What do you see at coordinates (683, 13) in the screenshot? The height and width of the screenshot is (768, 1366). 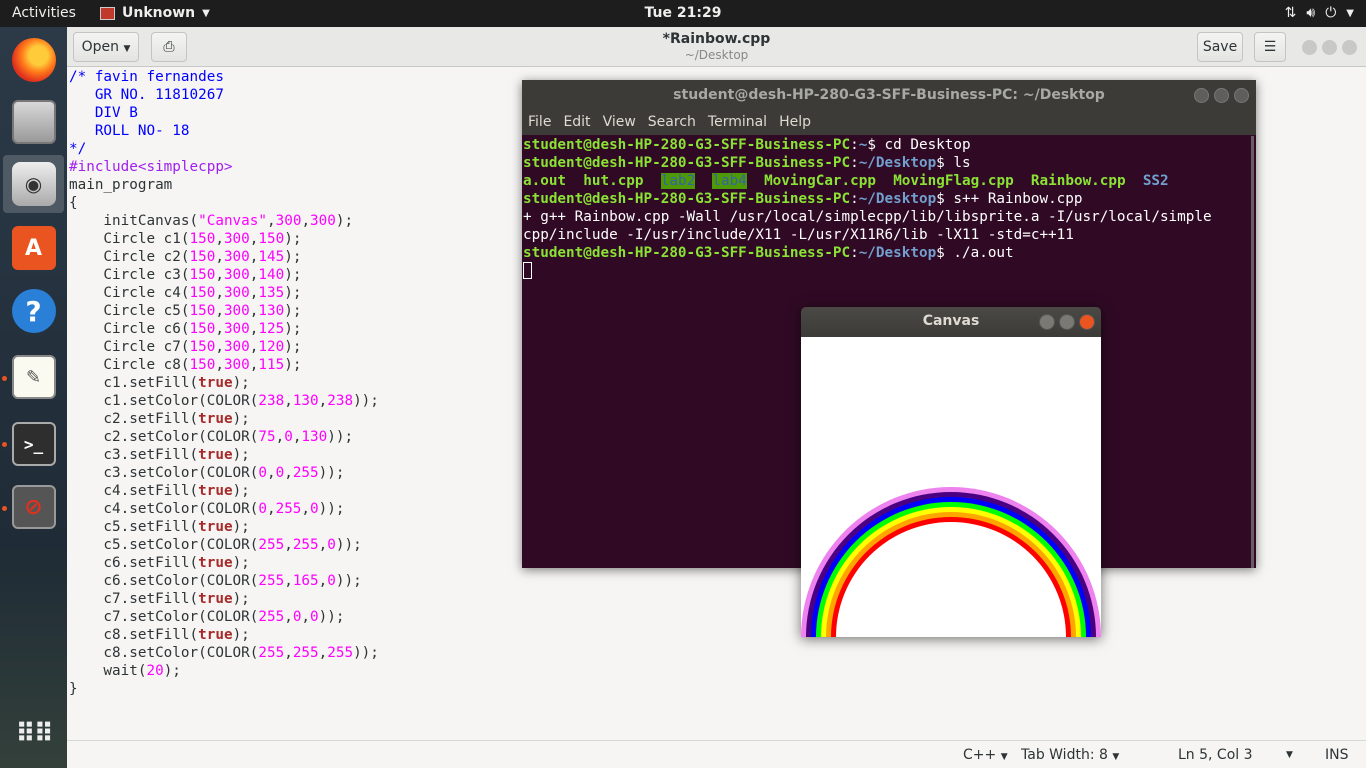 I see `top-bar: Activities Unknown ▼ Tue 21:29 ⇅ 🔊︎ ⏻ ▼` at bounding box center [683, 13].